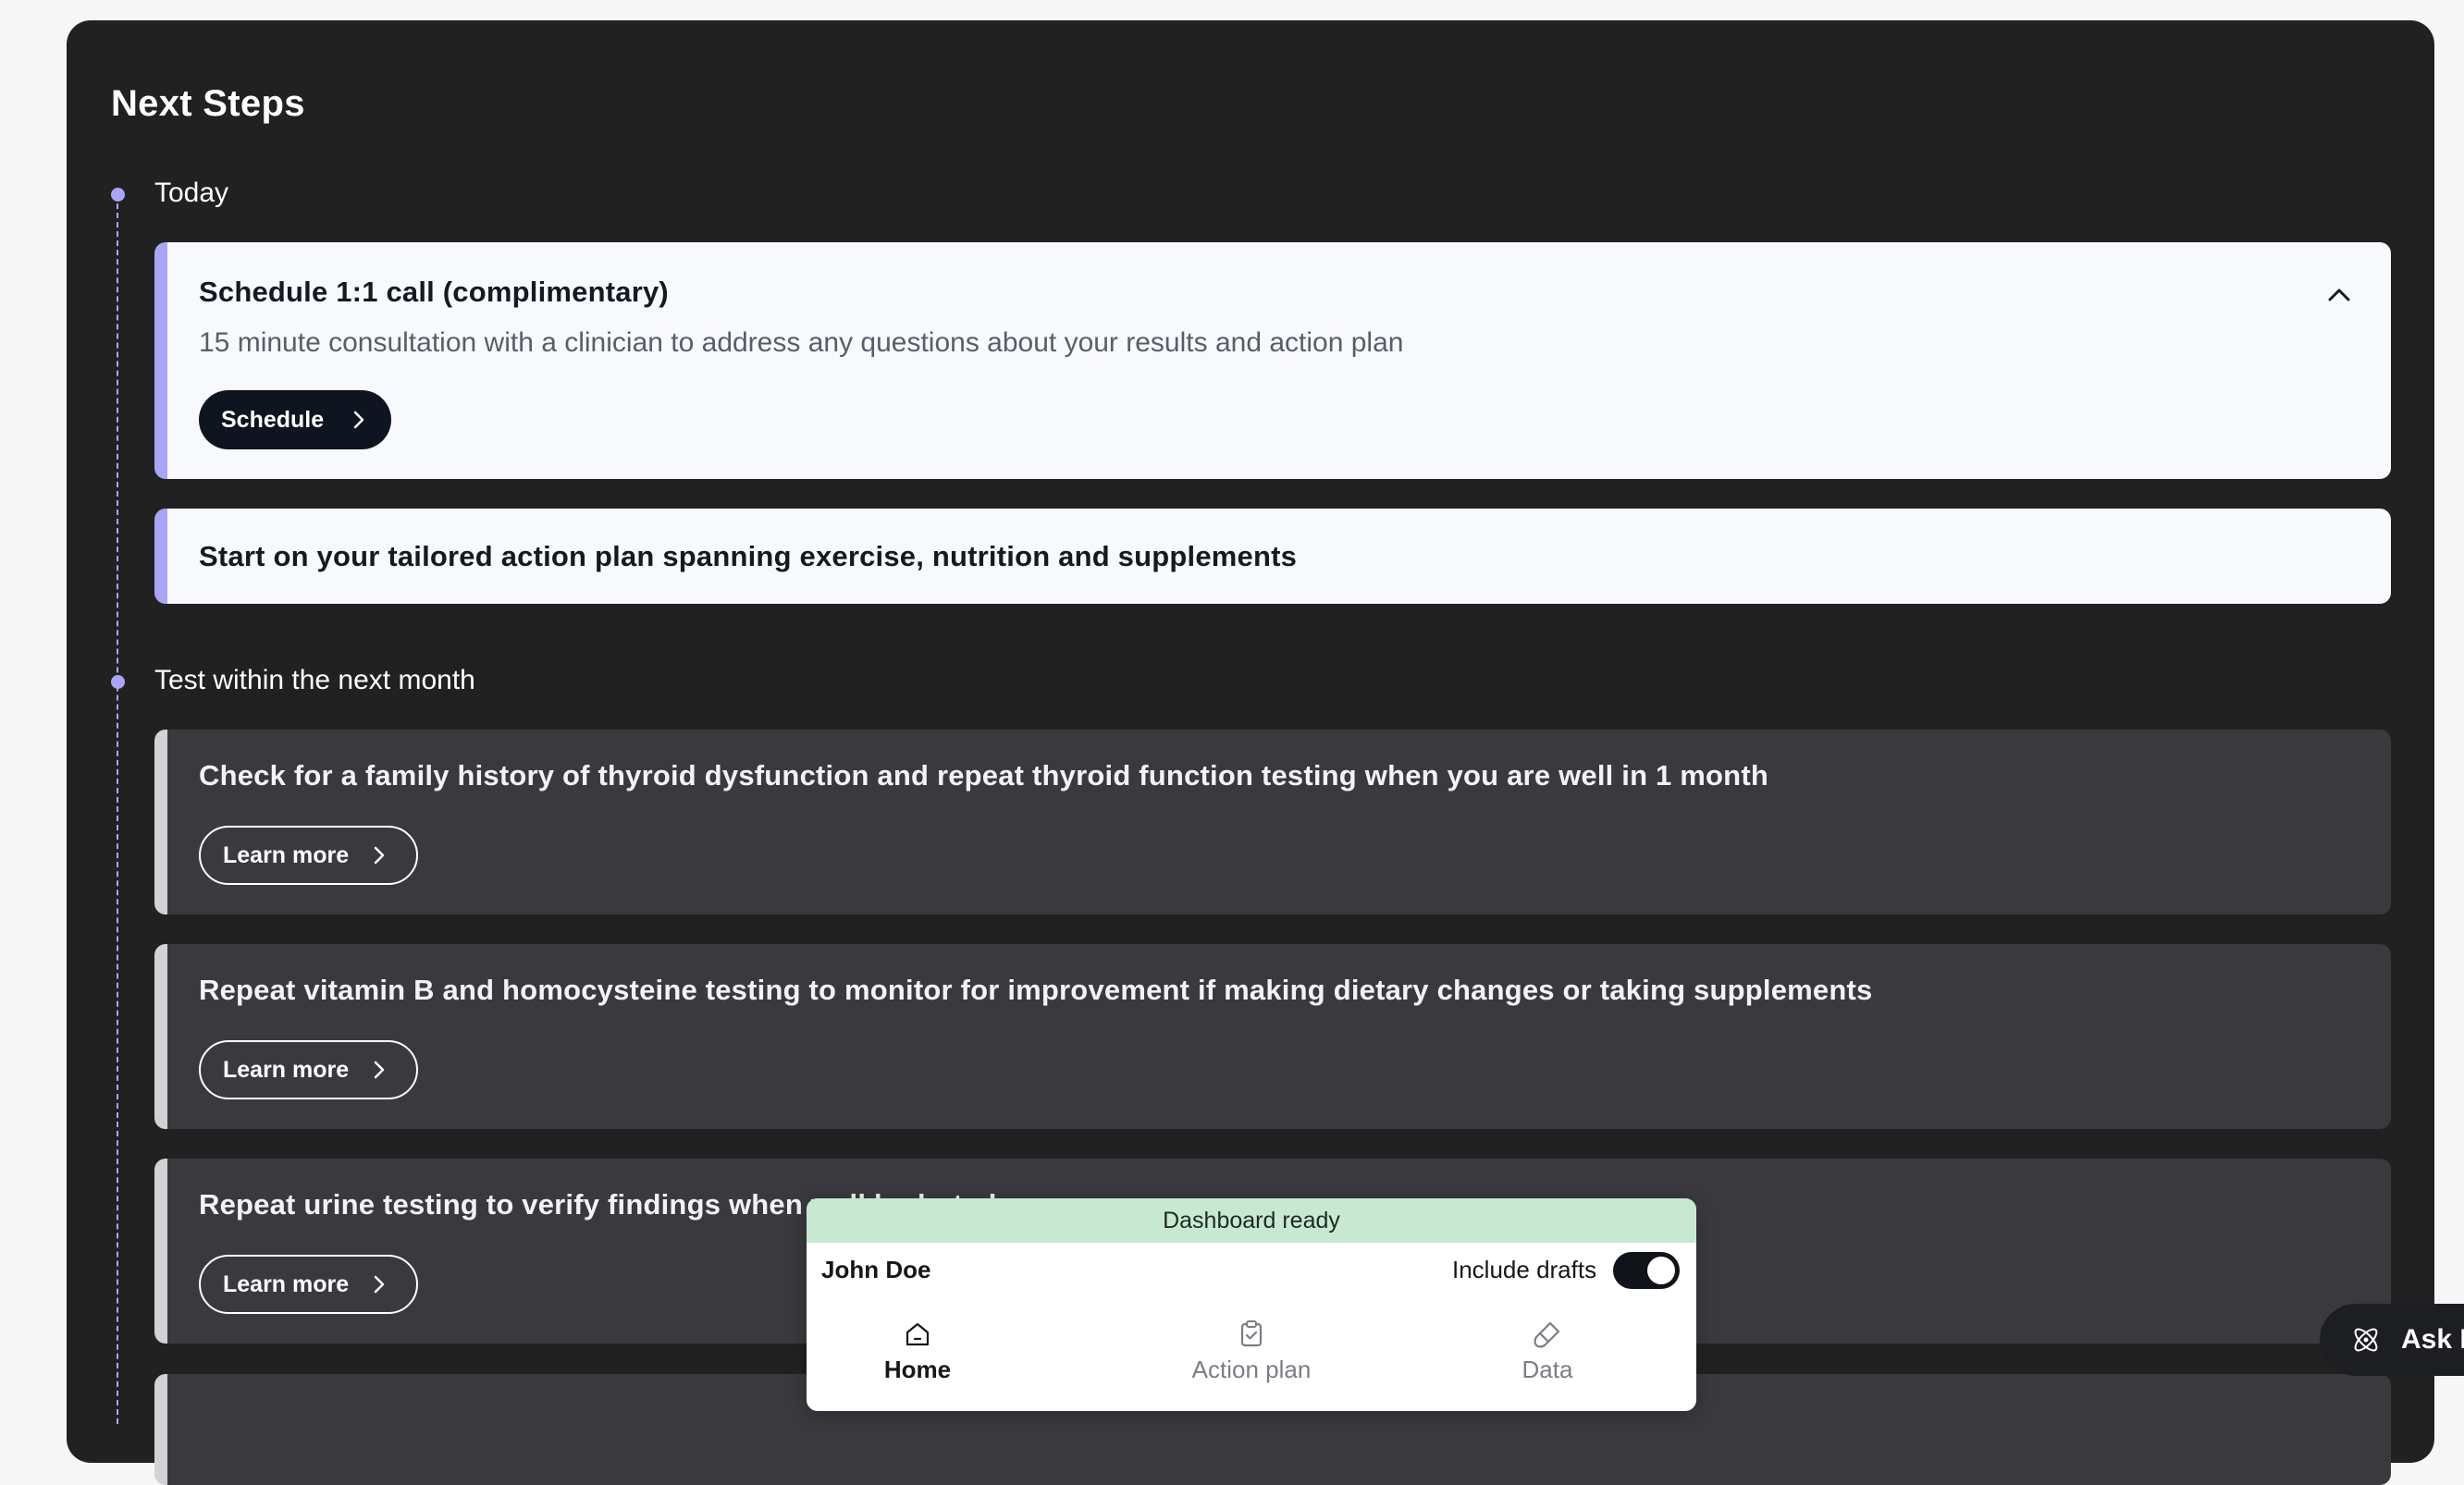 Image resolution: width=2464 pixels, height=1485 pixels. I want to click on nav-home: Home, so click(918, 1351).